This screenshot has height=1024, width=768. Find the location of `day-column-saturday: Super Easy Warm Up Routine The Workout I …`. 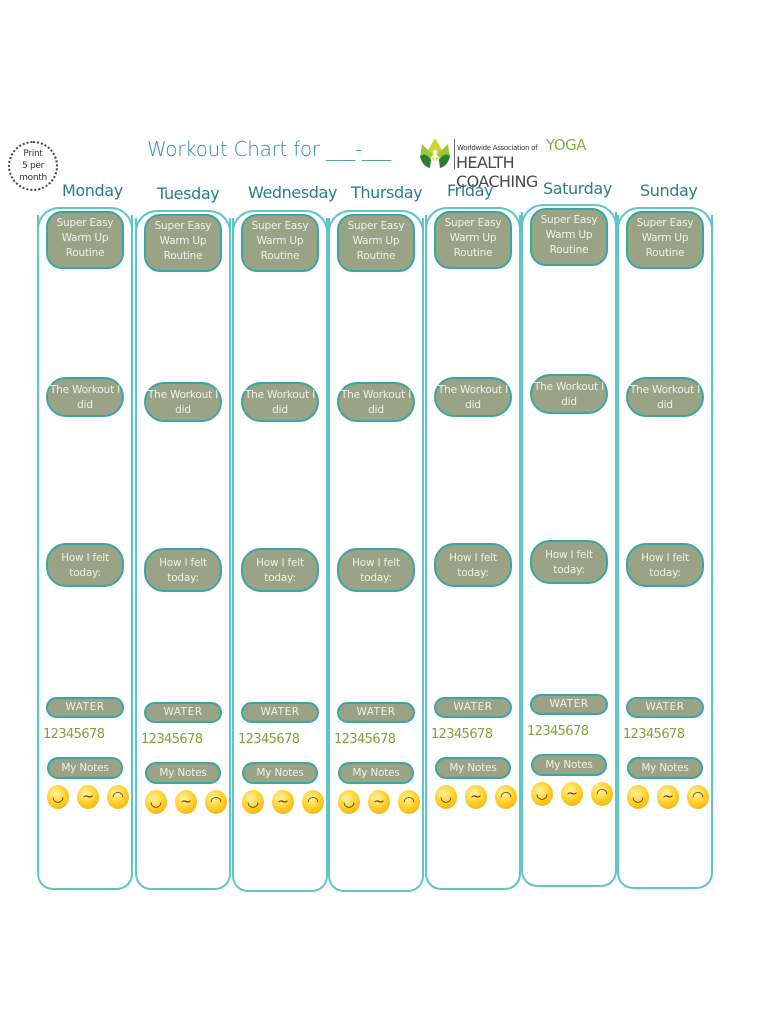

day-column-saturday: Super Easy Warm Up Routine The Workout I … is located at coordinates (569, 545).